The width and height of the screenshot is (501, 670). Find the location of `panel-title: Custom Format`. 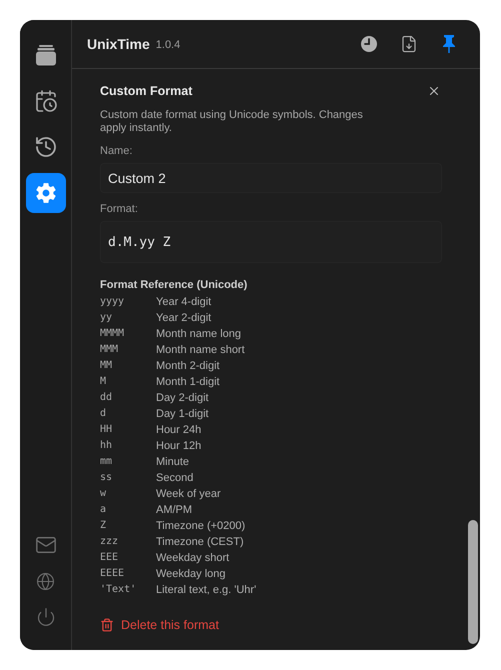

panel-title: Custom Format is located at coordinates (146, 91).